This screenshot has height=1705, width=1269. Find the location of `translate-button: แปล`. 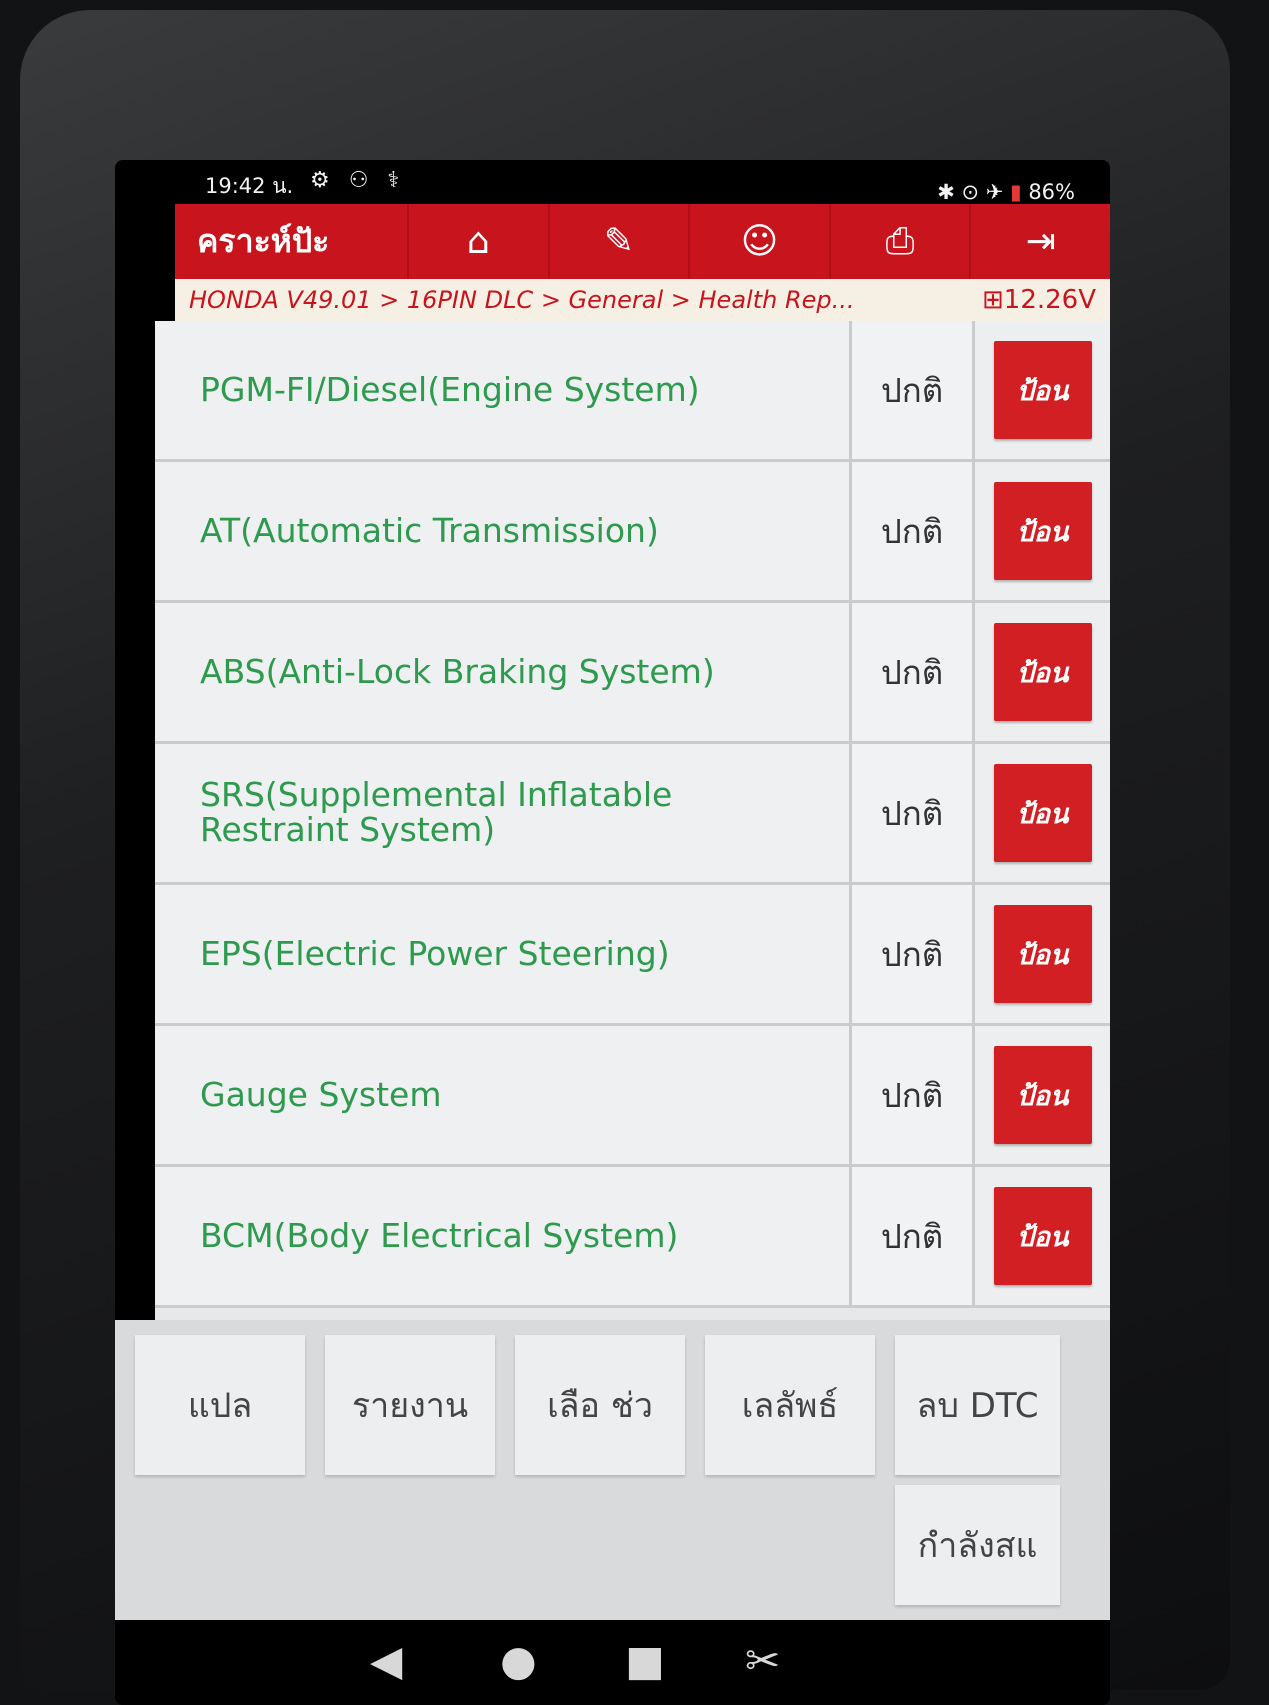

translate-button: แปล is located at coordinates (220, 1405).